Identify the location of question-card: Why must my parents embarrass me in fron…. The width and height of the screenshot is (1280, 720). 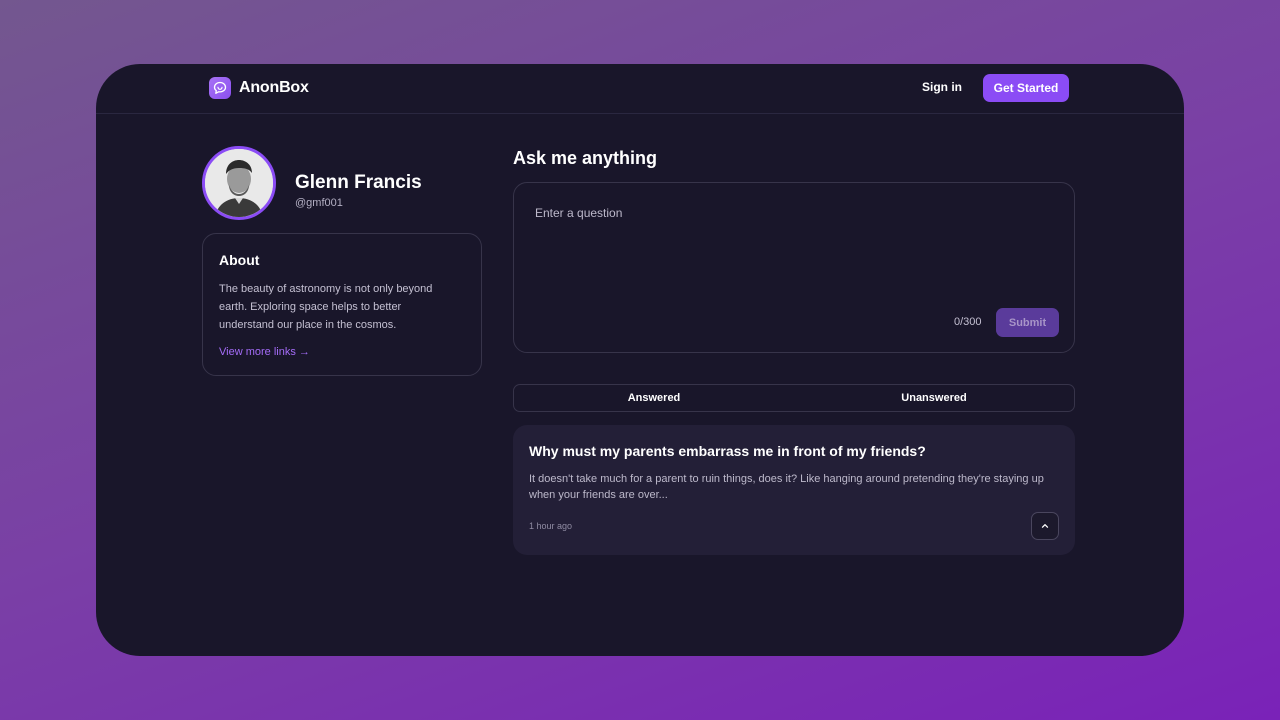
(794, 490).